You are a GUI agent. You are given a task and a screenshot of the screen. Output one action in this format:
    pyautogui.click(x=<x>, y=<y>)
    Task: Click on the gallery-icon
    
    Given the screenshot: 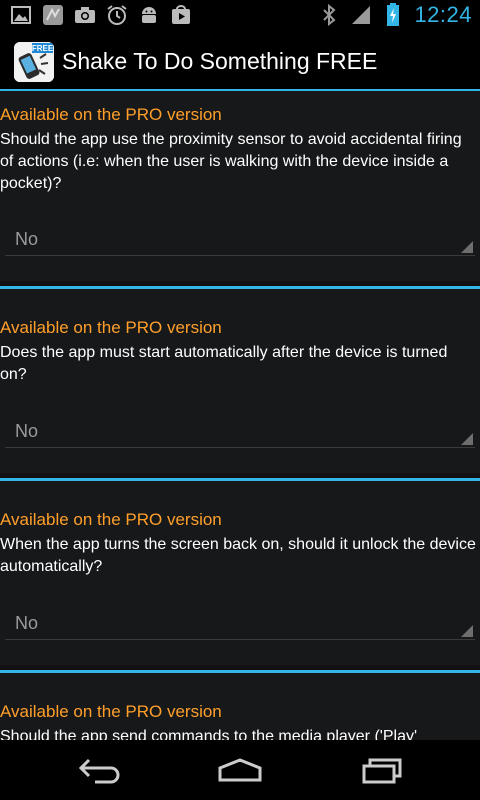 What is the action you would take?
    pyautogui.click(x=21, y=15)
    